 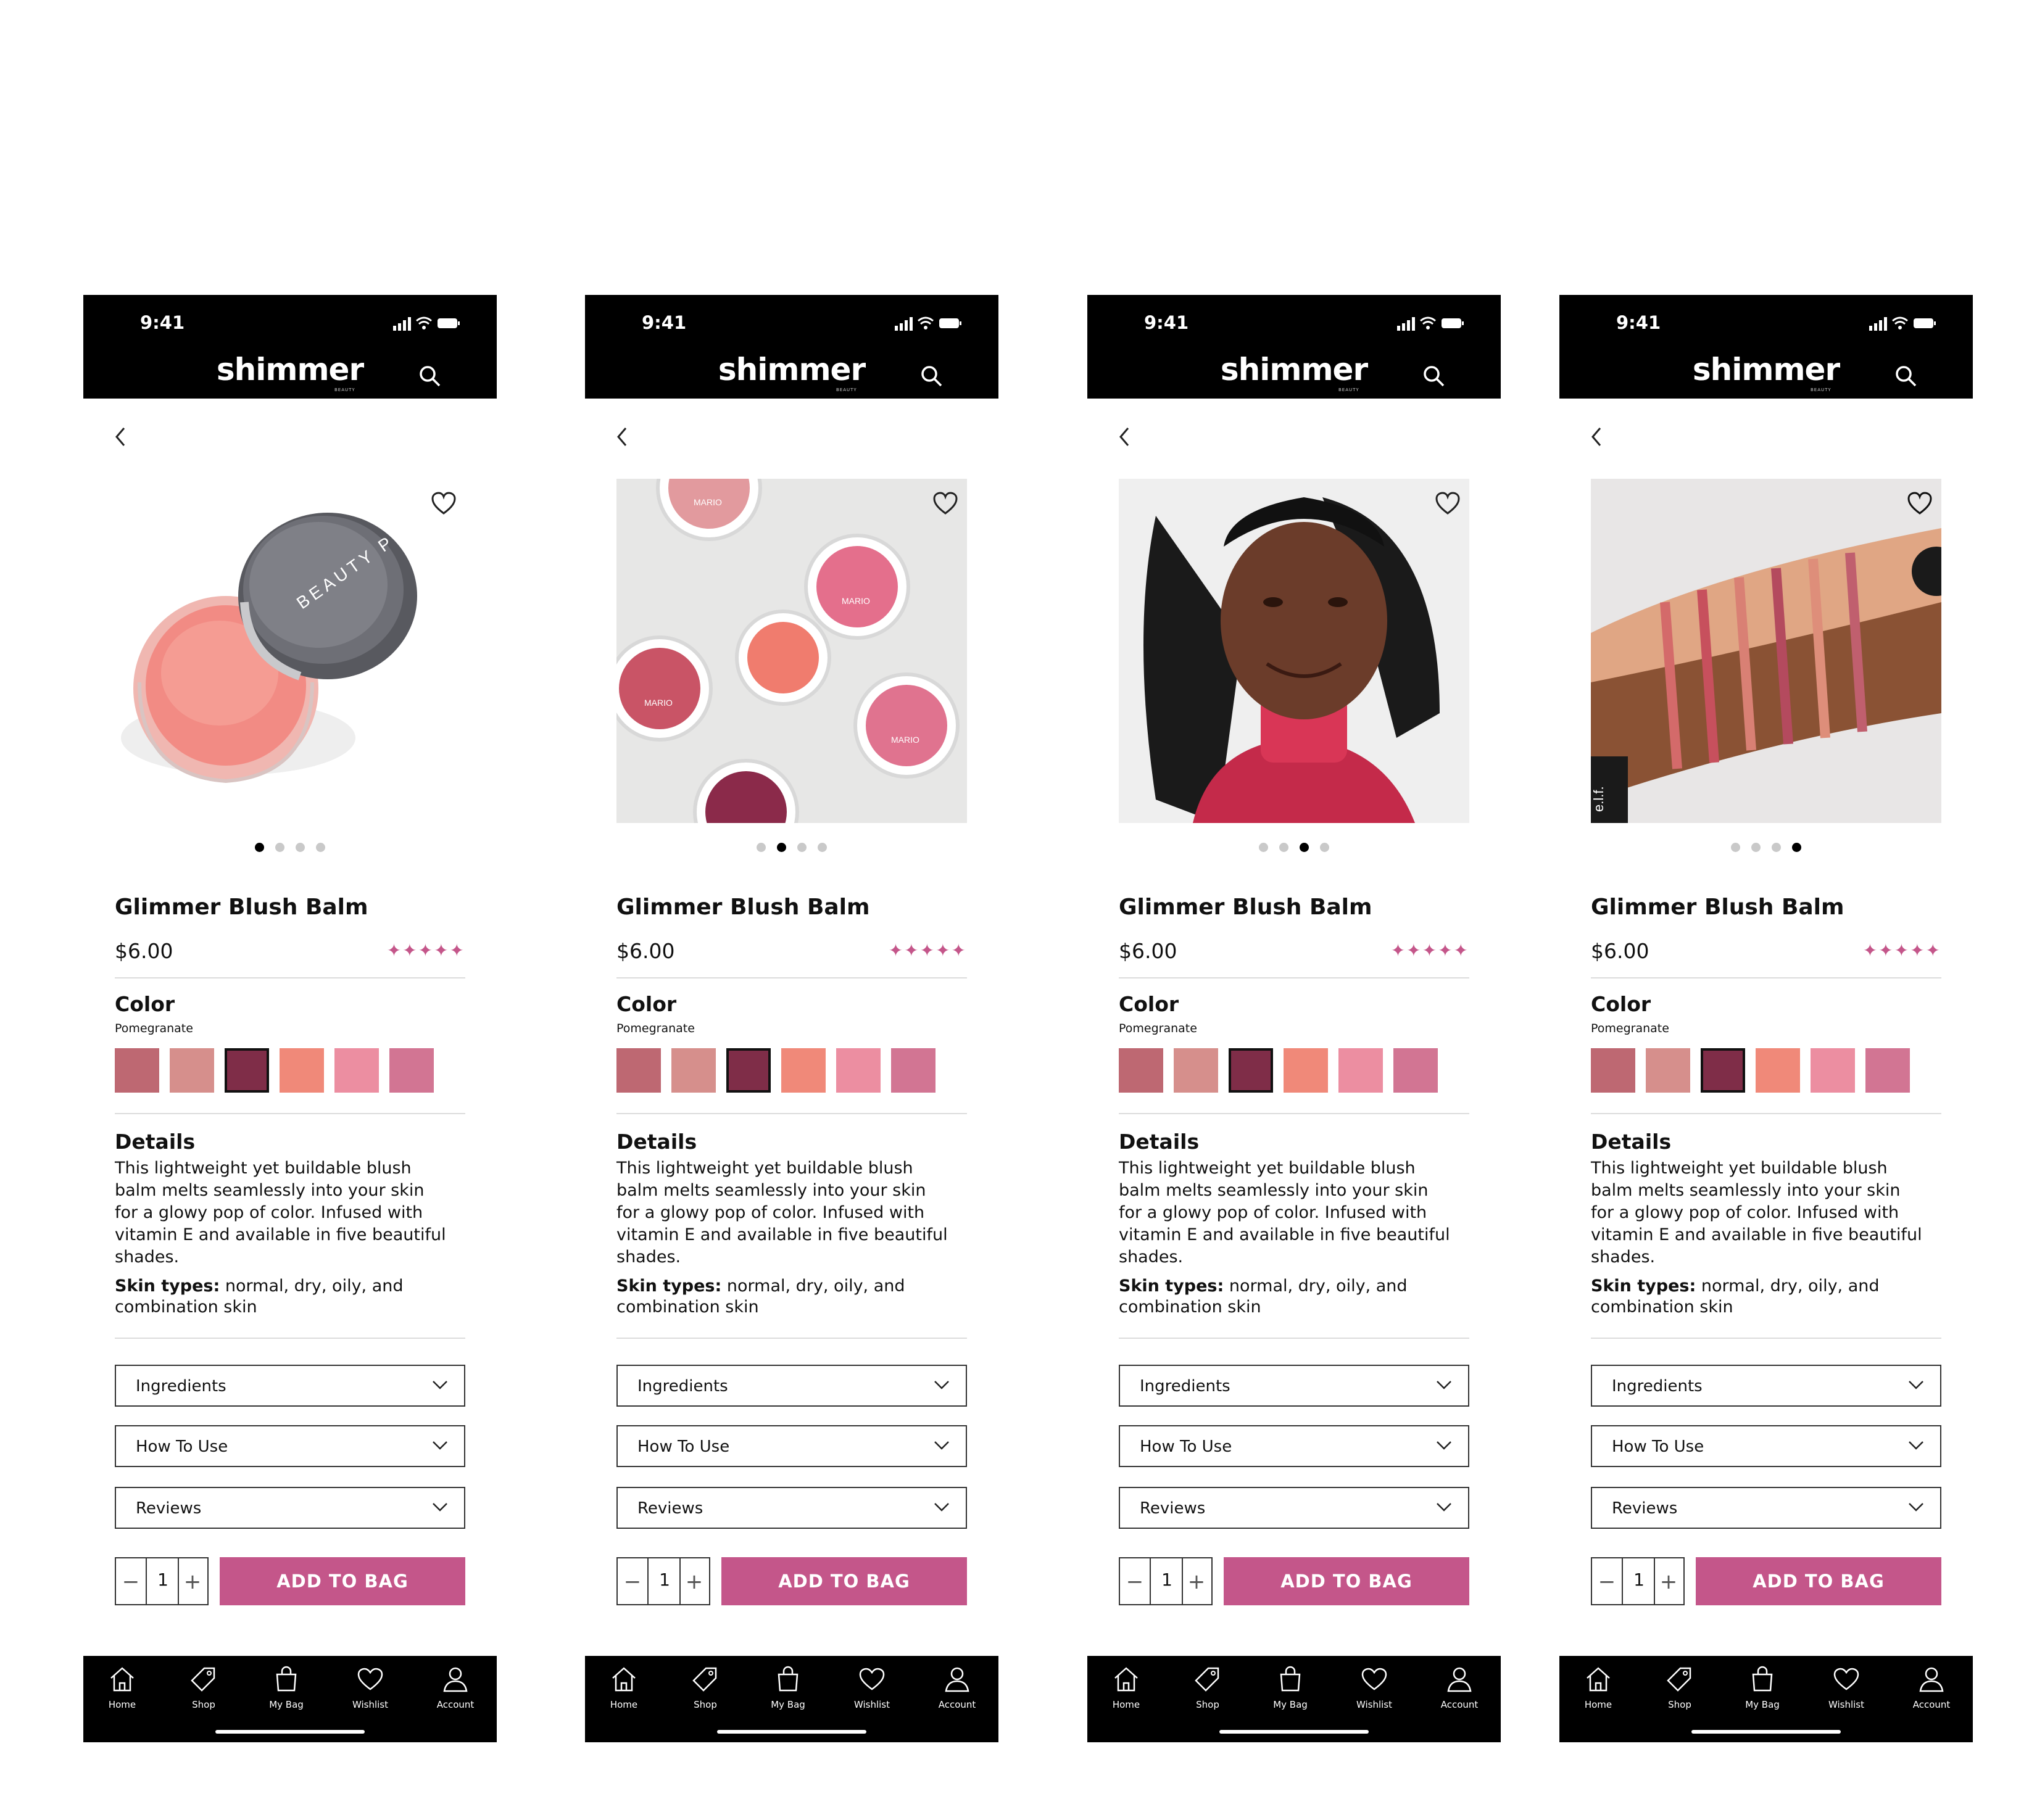 What do you see at coordinates (1766, 651) in the screenshot?
I see `product-image-arm-swatches: e.l.f.` at bounding box center [1766, 651].